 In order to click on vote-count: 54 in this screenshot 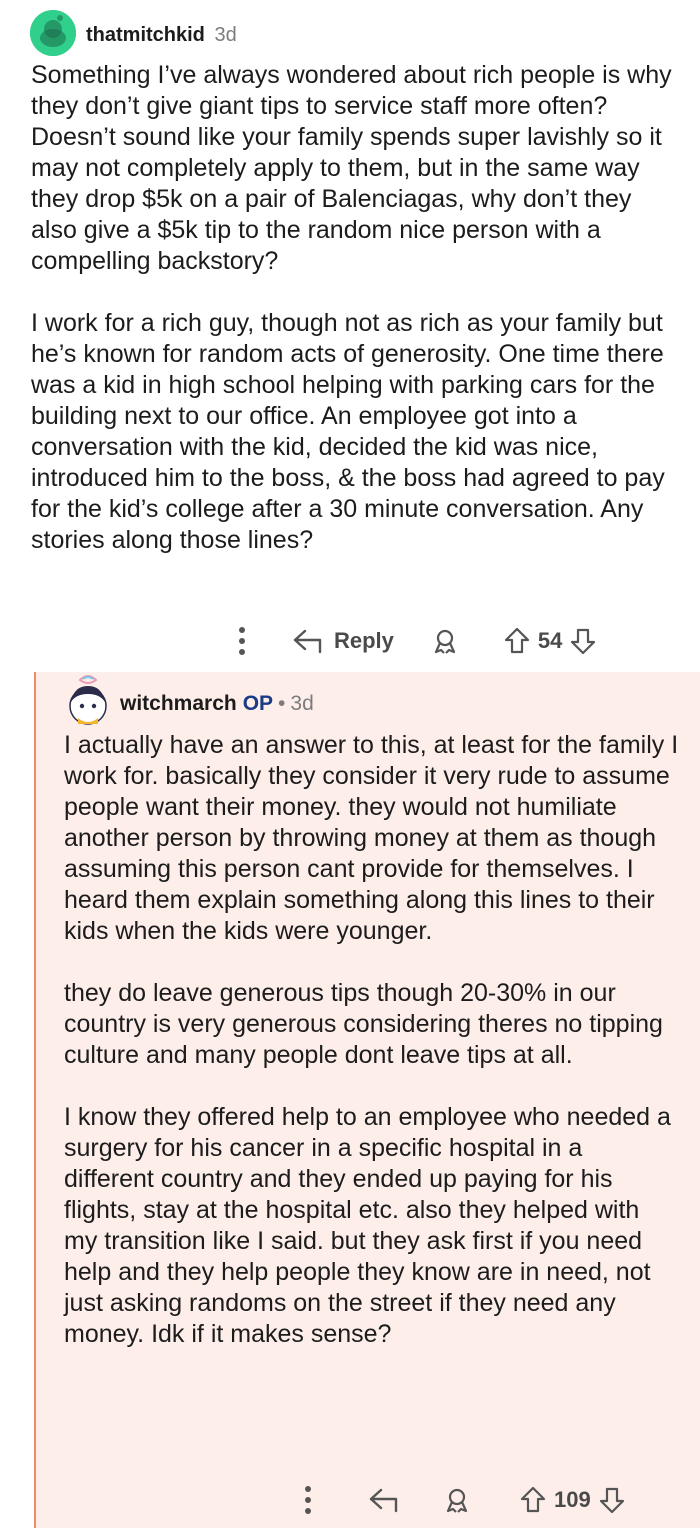, I will do `click(550, 640)`.